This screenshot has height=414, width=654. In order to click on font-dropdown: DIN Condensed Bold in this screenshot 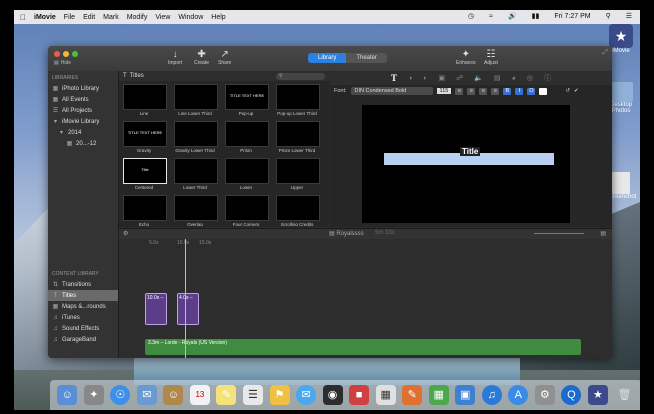, I will do `click(391, 91)`.